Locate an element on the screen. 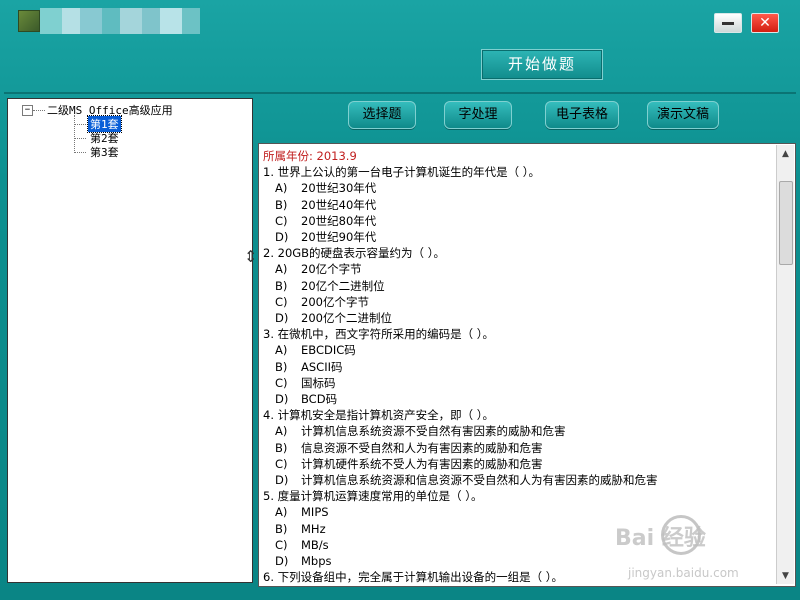  close-button: ✕ is located at coordinates (765, 23).